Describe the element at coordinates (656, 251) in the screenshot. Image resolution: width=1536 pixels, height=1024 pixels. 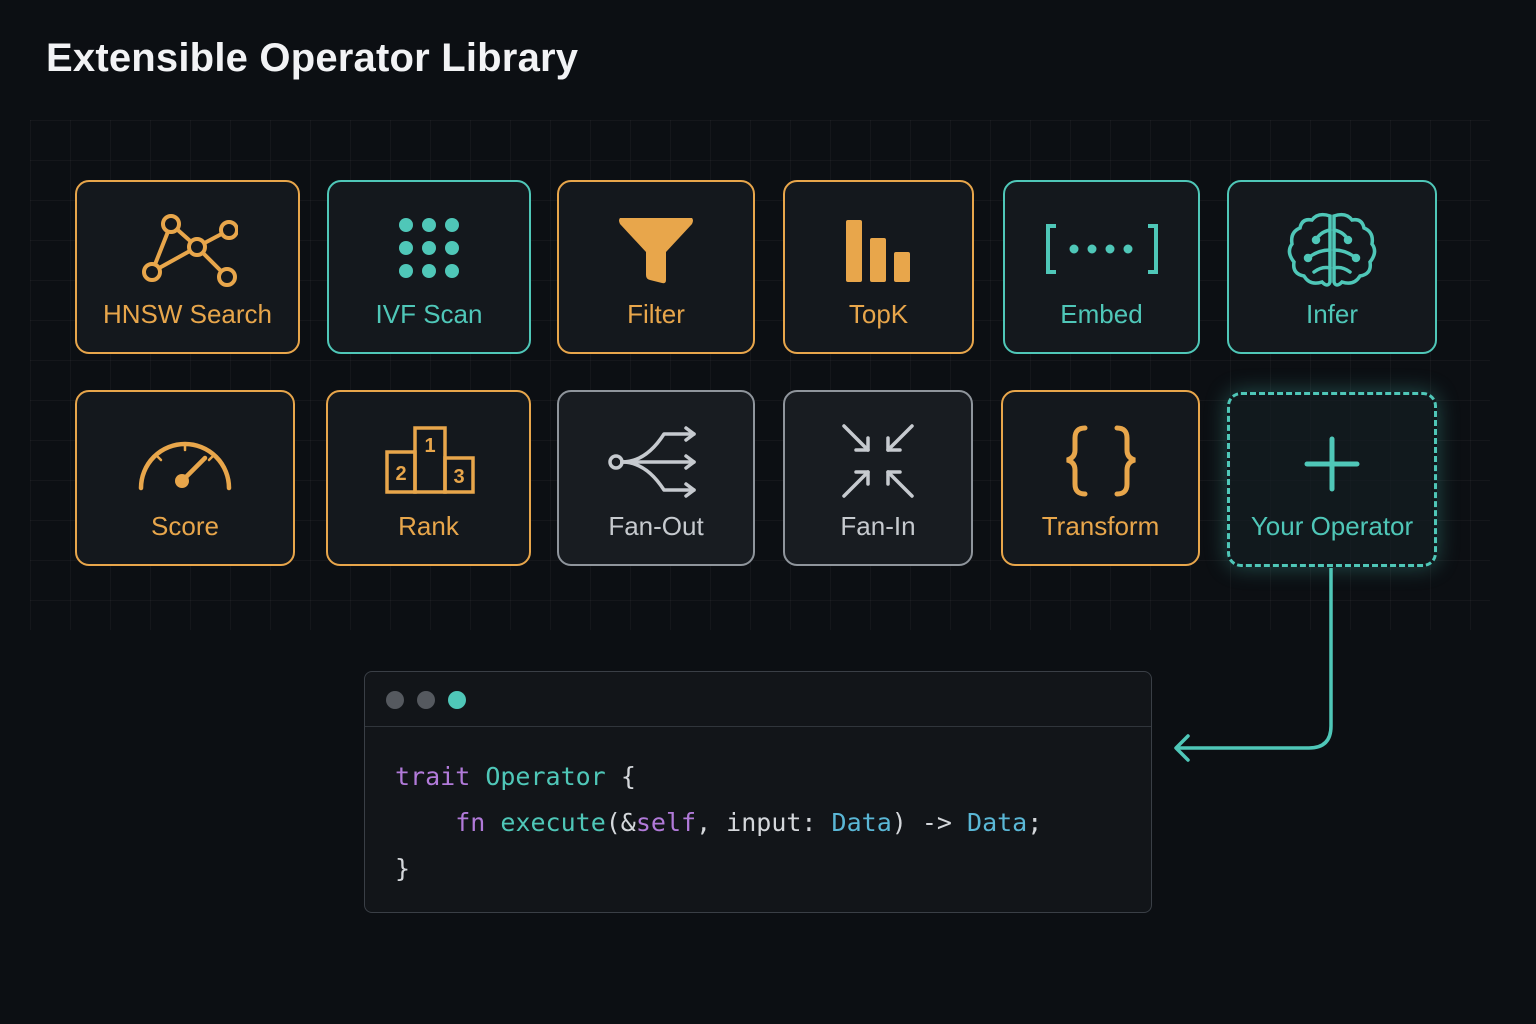
I see `funnel-icon` at that location.